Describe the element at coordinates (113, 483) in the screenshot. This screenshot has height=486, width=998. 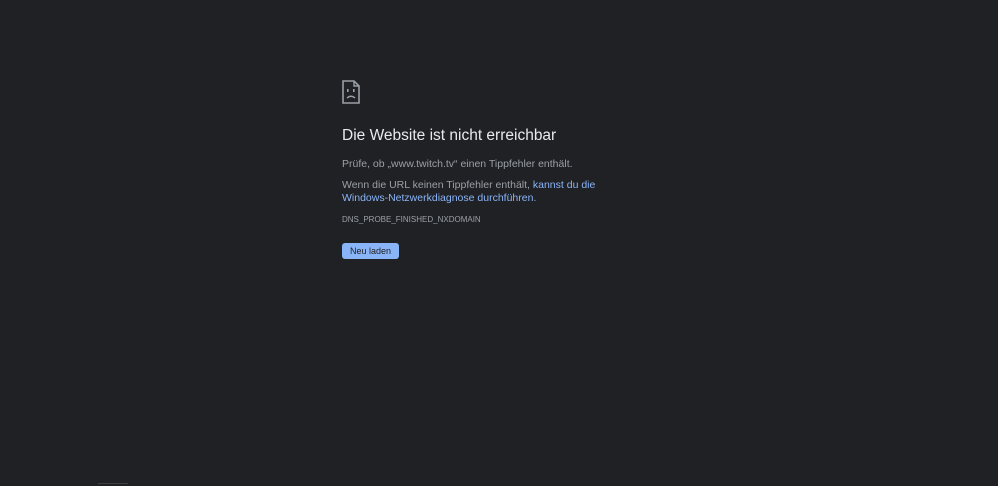
I see `bottom-divider` at that location.